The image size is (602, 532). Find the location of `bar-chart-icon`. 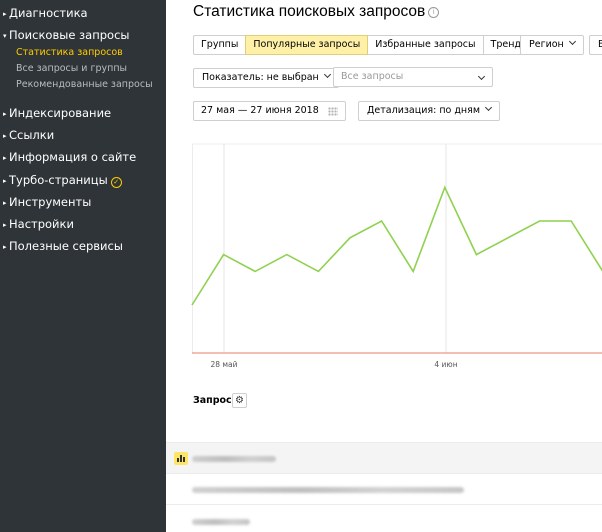

bar-chart-icon is located at coordinates (181, 458).